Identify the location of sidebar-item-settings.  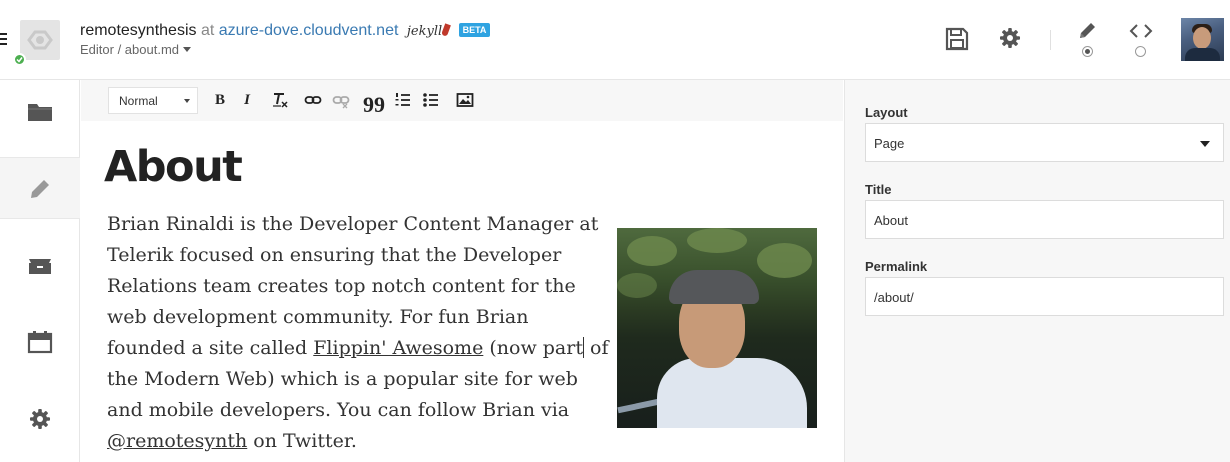
(40, 419).